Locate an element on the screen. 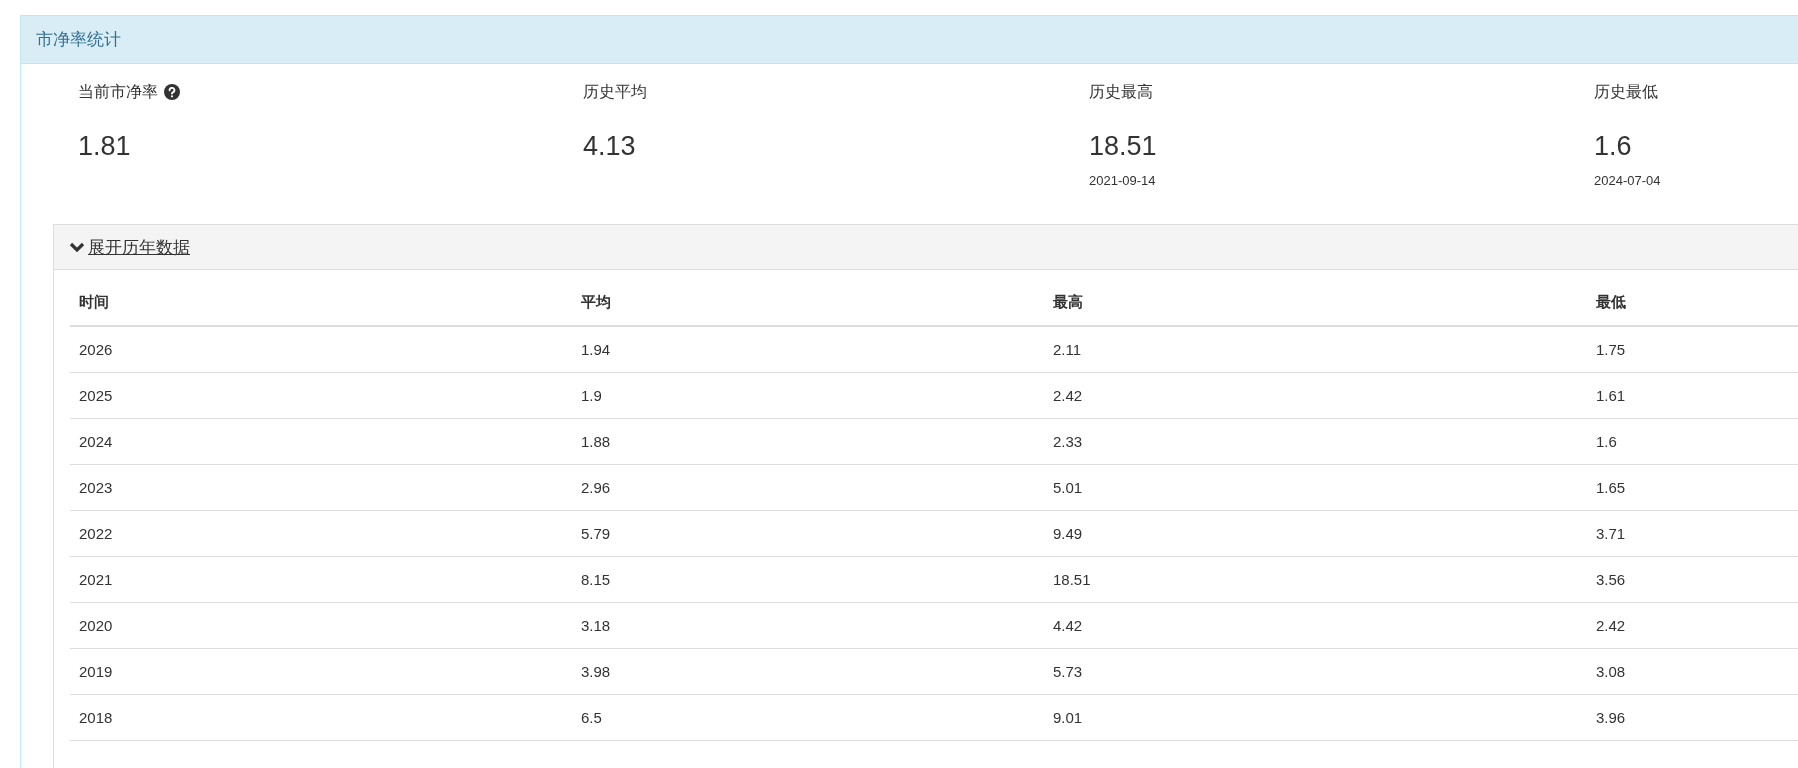 This screenshot has width=1798, height=768. table-cell: 3.71 is located at coordinates (1611, 533).